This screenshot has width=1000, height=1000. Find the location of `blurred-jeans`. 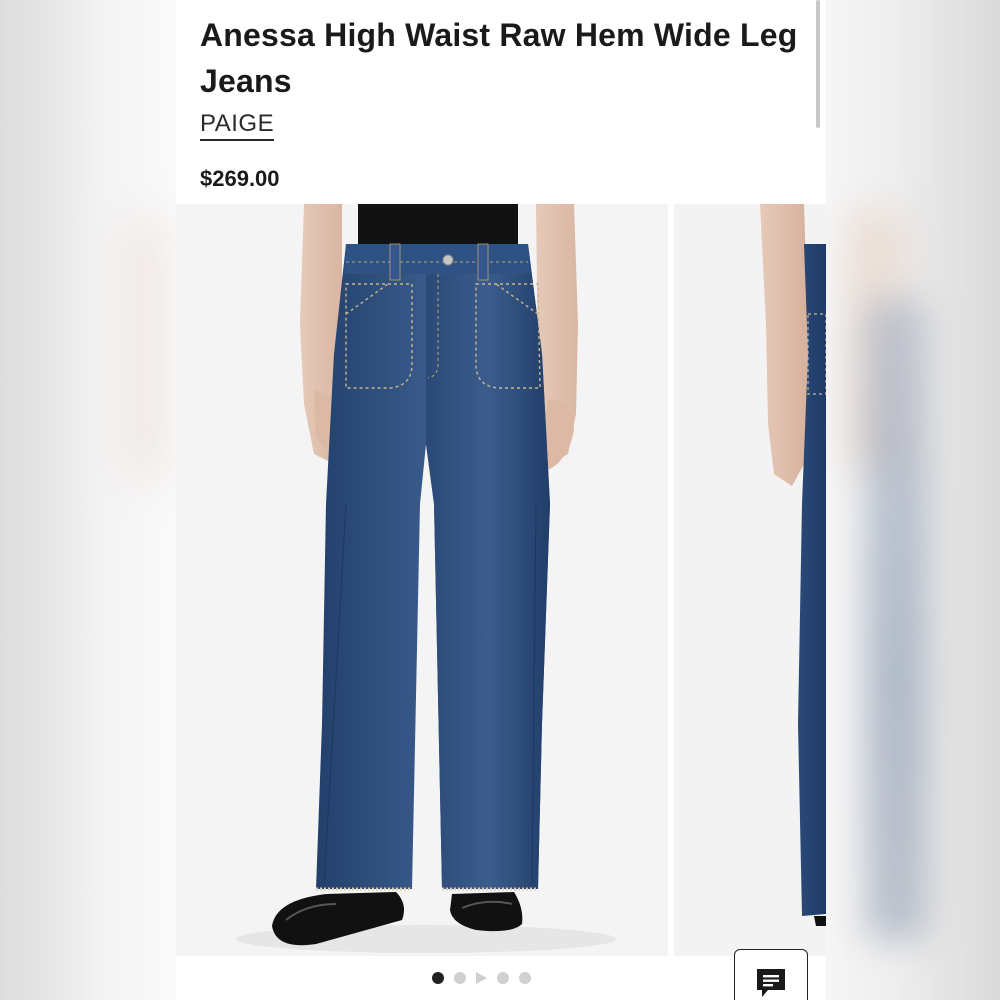

blurred-jeans is located at coordinates (896, 620).